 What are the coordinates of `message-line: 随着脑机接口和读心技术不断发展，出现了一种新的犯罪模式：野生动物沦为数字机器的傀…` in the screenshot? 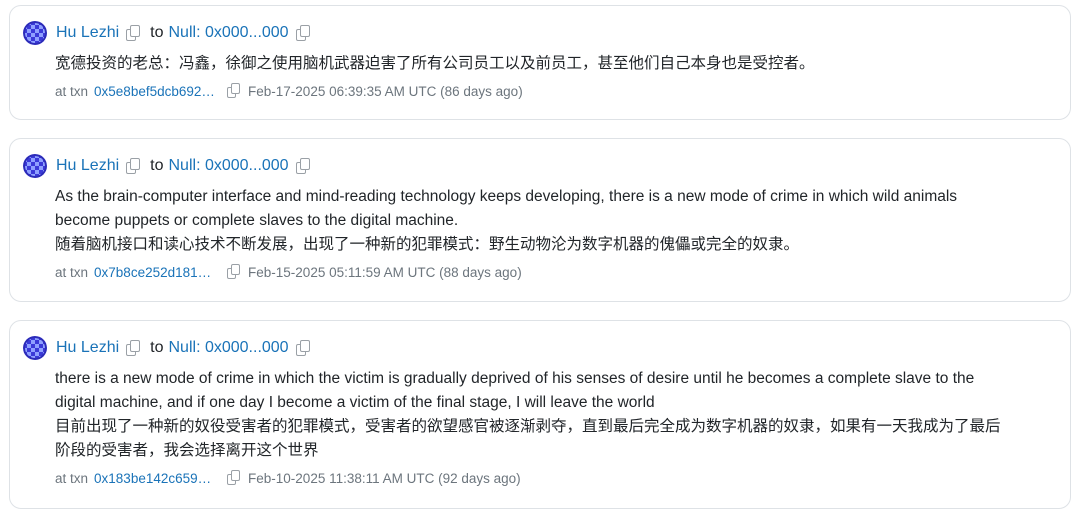 It's located at (427, 244).